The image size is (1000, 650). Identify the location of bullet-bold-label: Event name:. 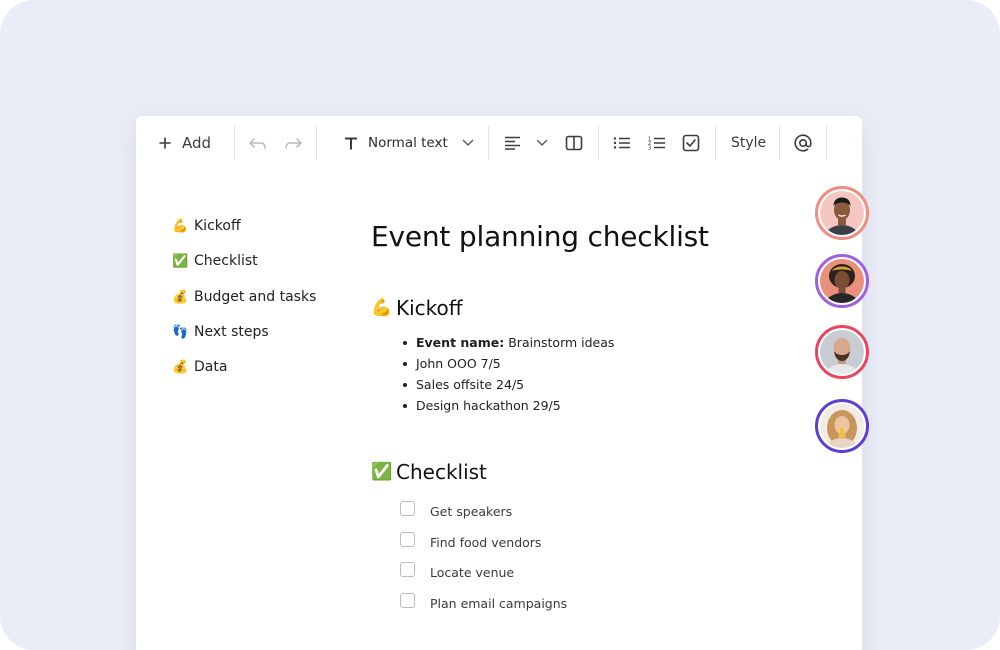
(460, 342).